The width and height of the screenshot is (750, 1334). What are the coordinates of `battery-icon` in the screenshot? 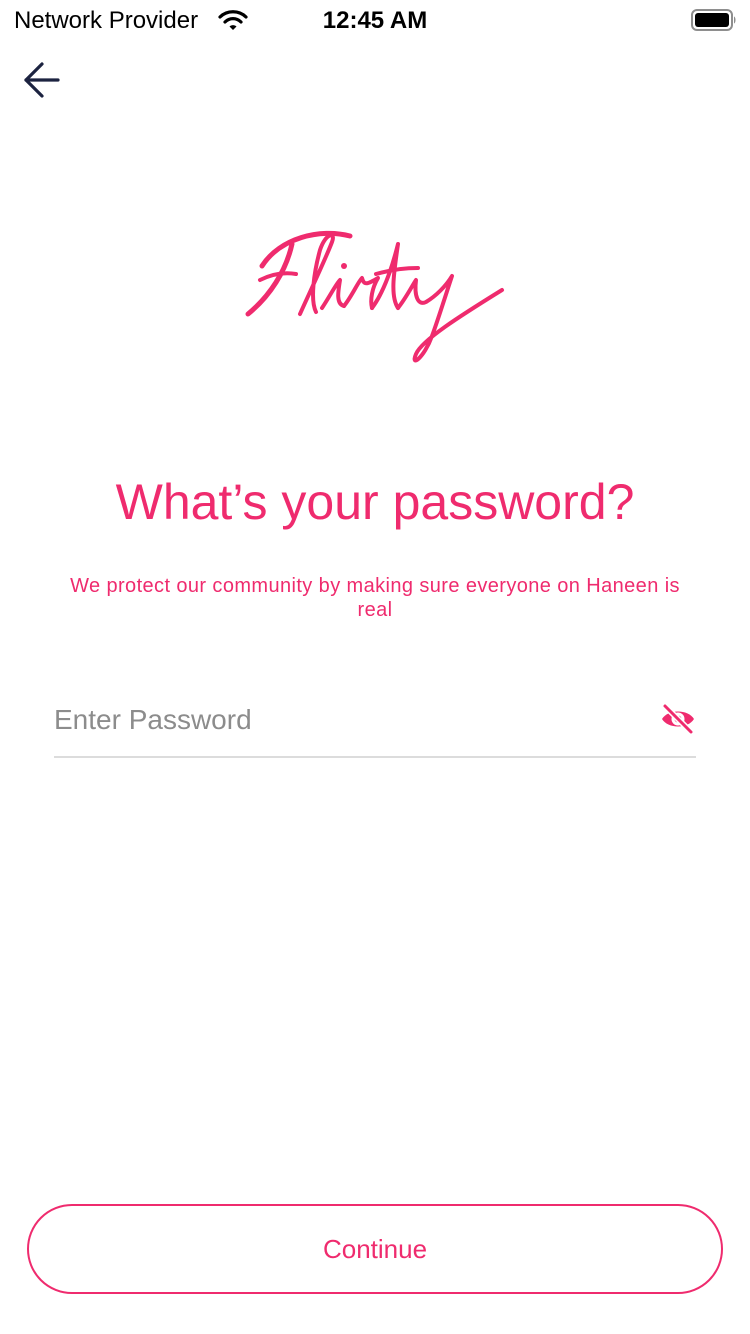 It's located at (714, 20).